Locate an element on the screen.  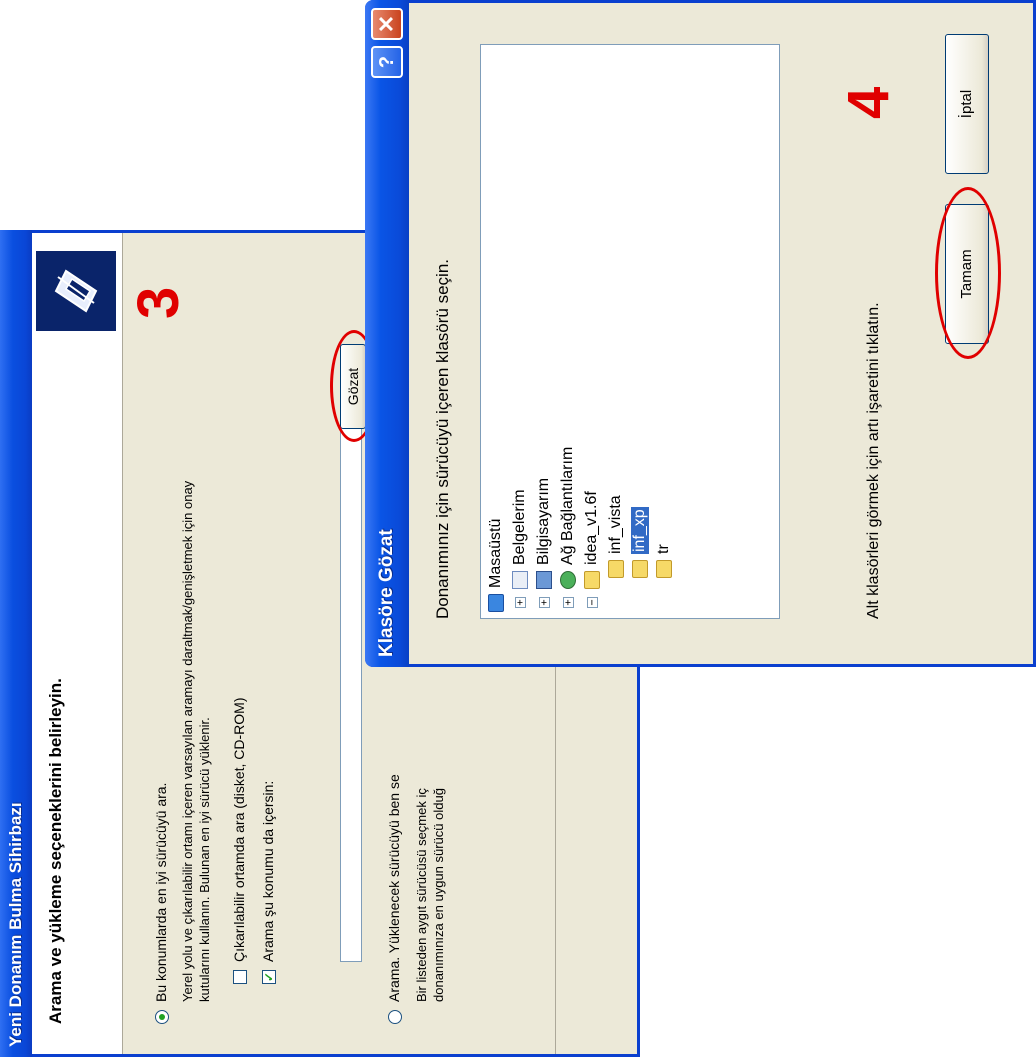
ok-button: Tamam is located at coordinates (967, 274).